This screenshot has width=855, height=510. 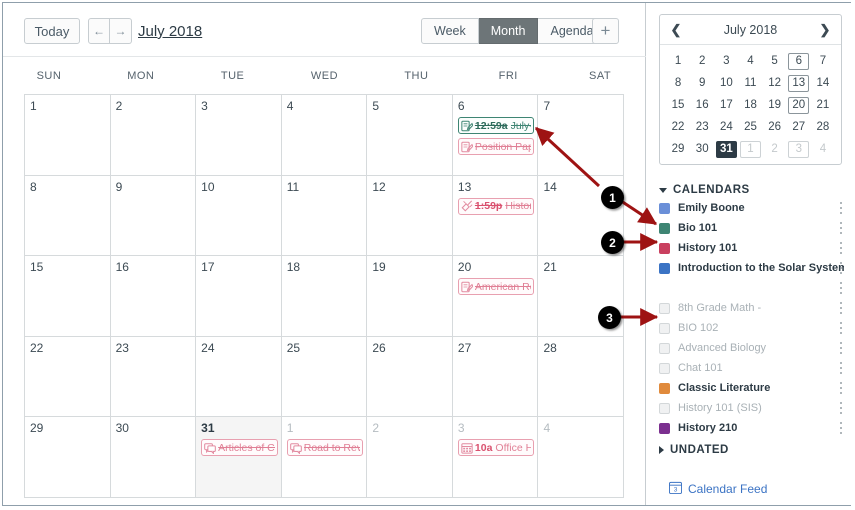 What do you see at coordinates (676, 30) in the screenshot?
I see `mini-prev-month-button: ❮` at bounding box center [676, 30].